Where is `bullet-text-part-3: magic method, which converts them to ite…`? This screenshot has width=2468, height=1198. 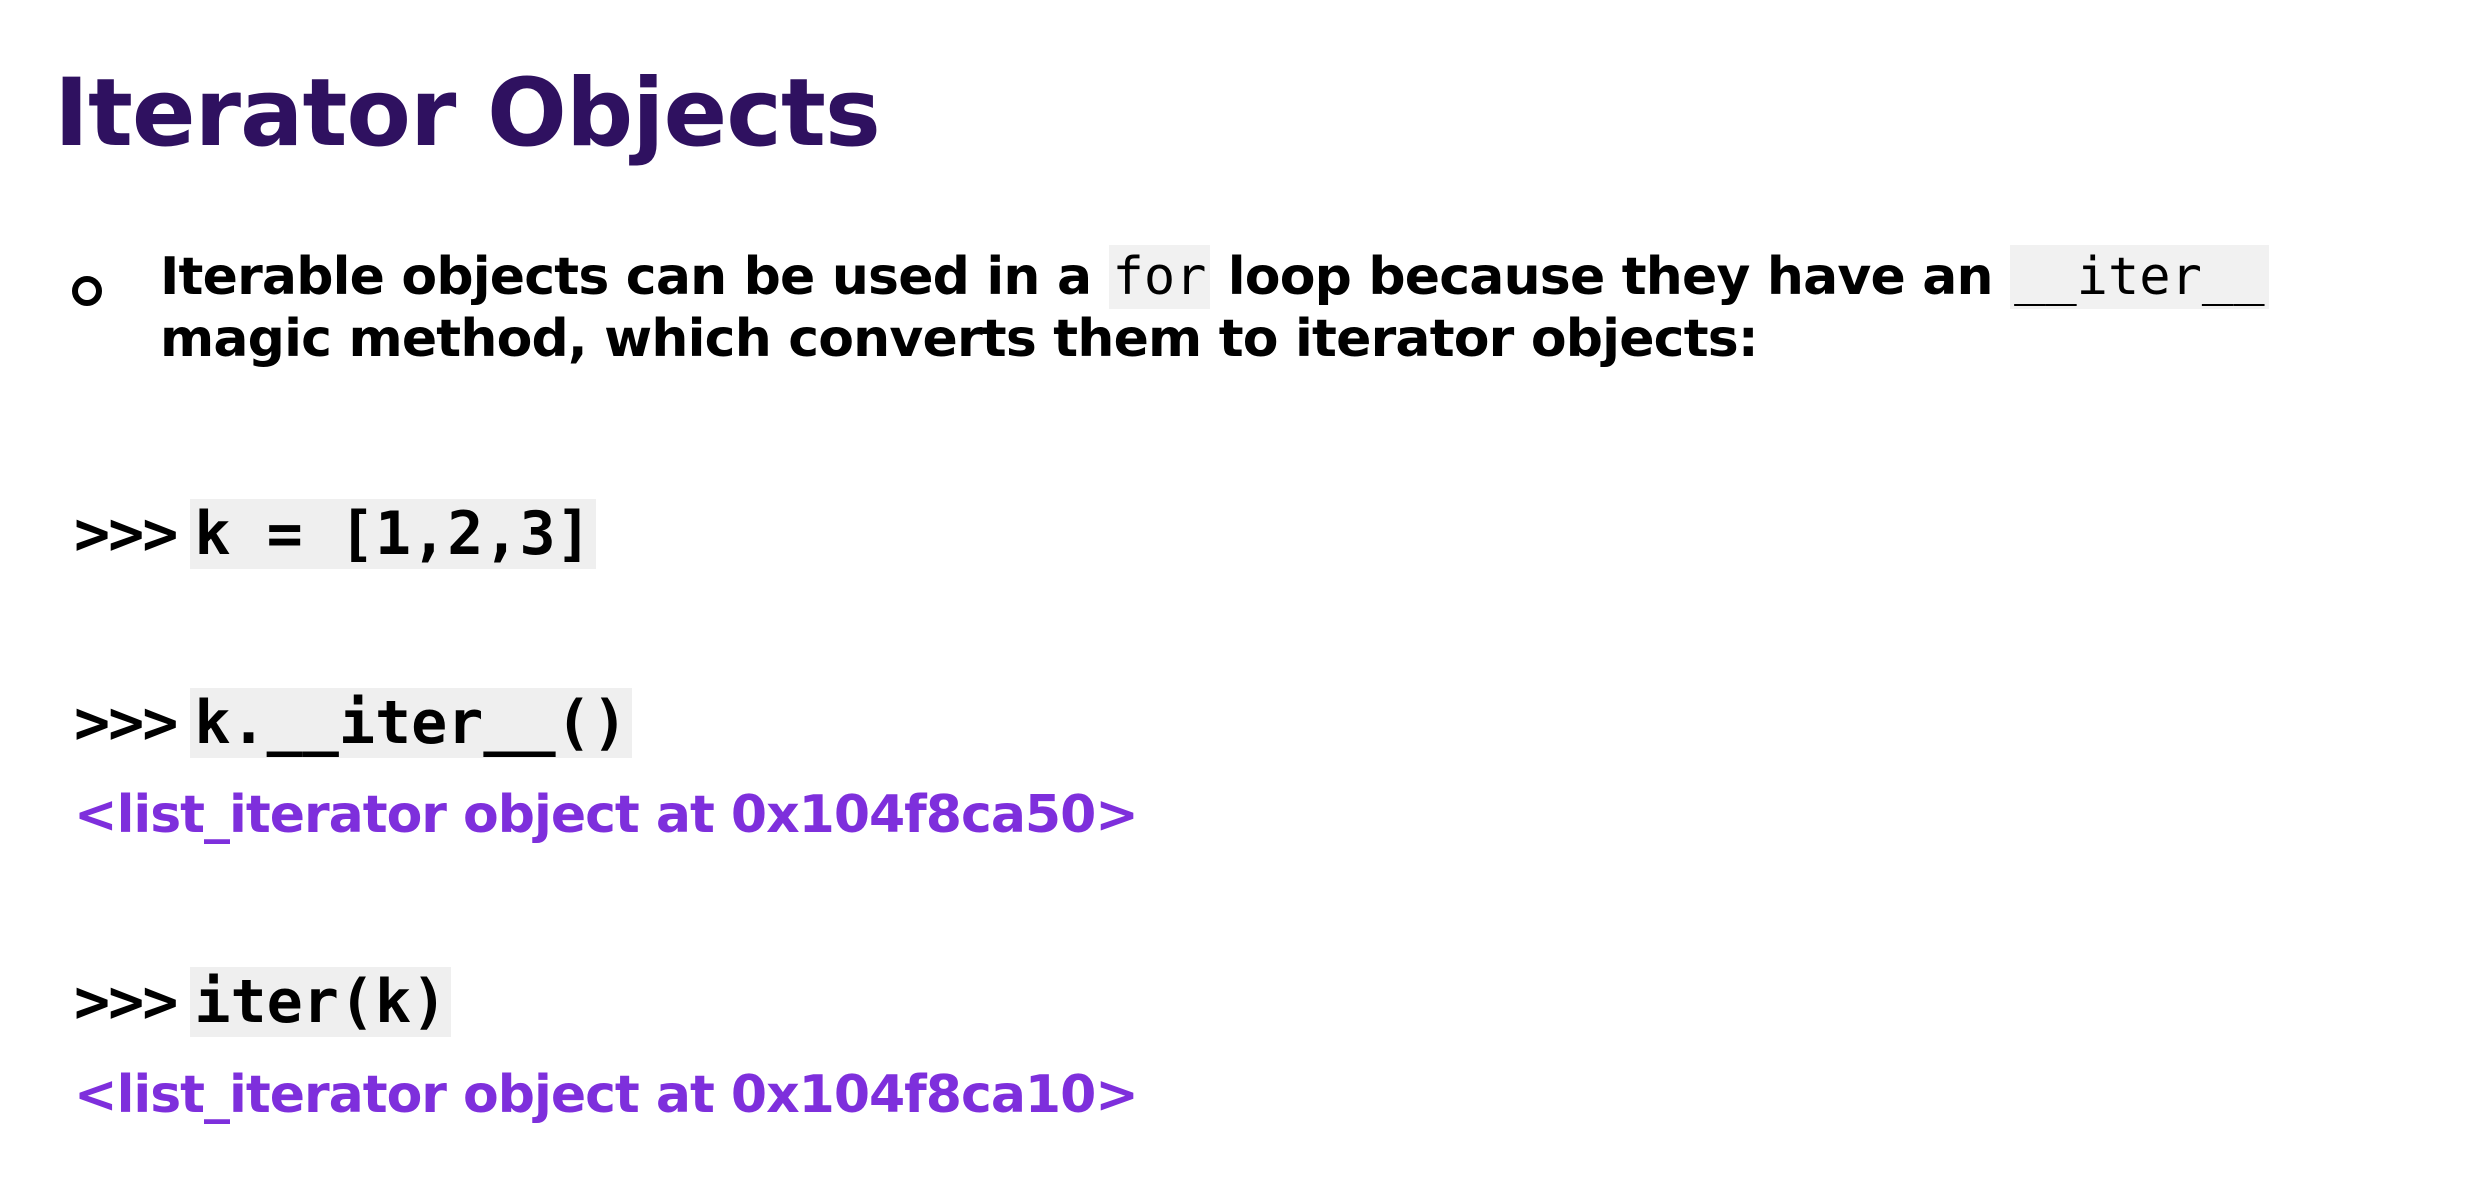
bullet-text-part-3: magic method, which converts them to ite… is located at coordinates (959, 339).